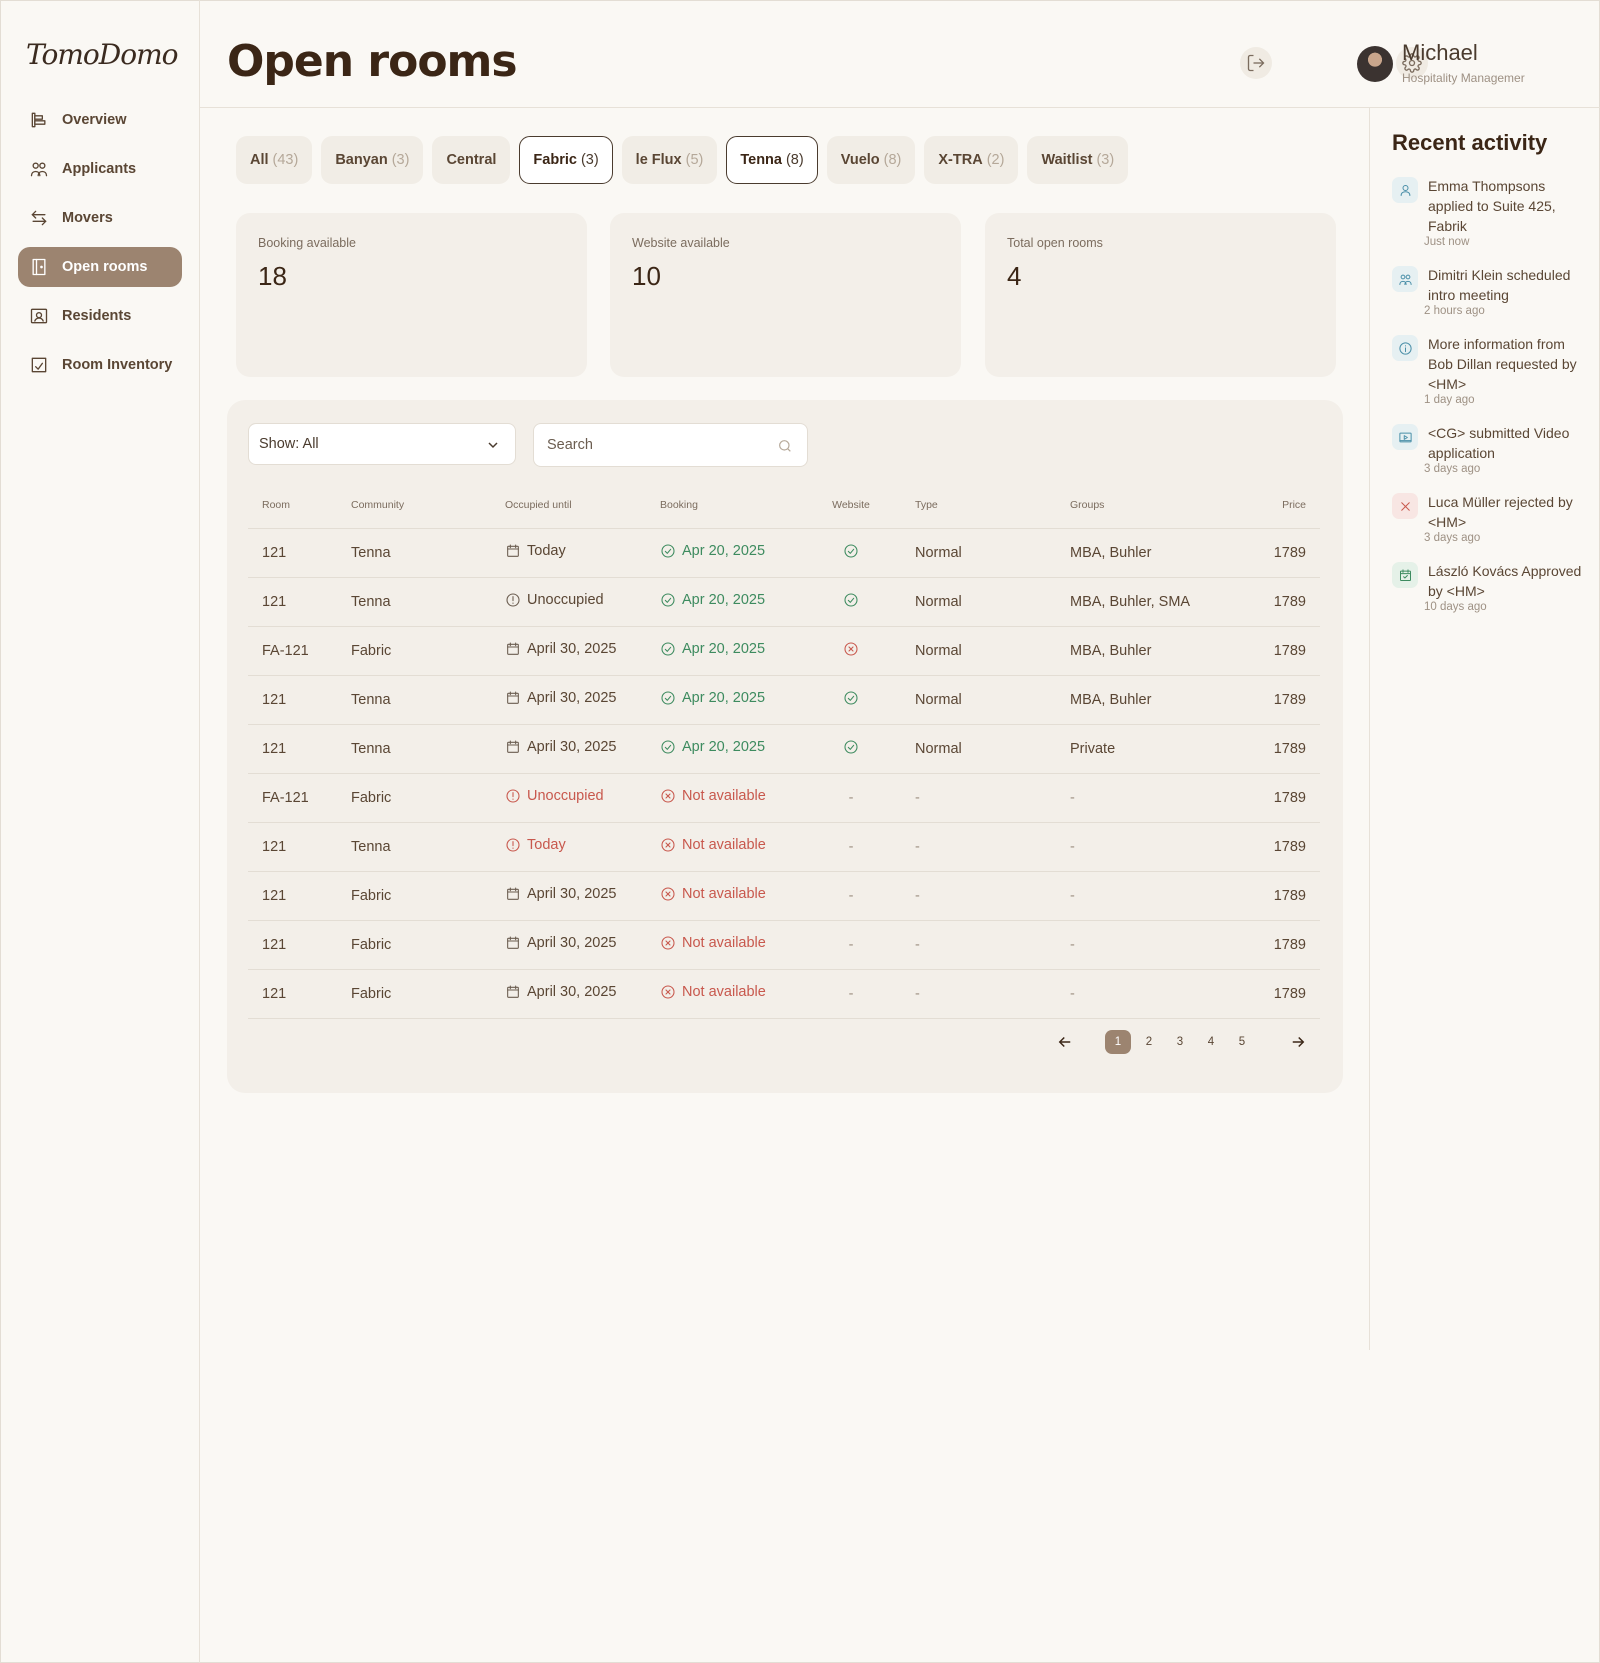  I want to click on avatar, so click(1375, 64).